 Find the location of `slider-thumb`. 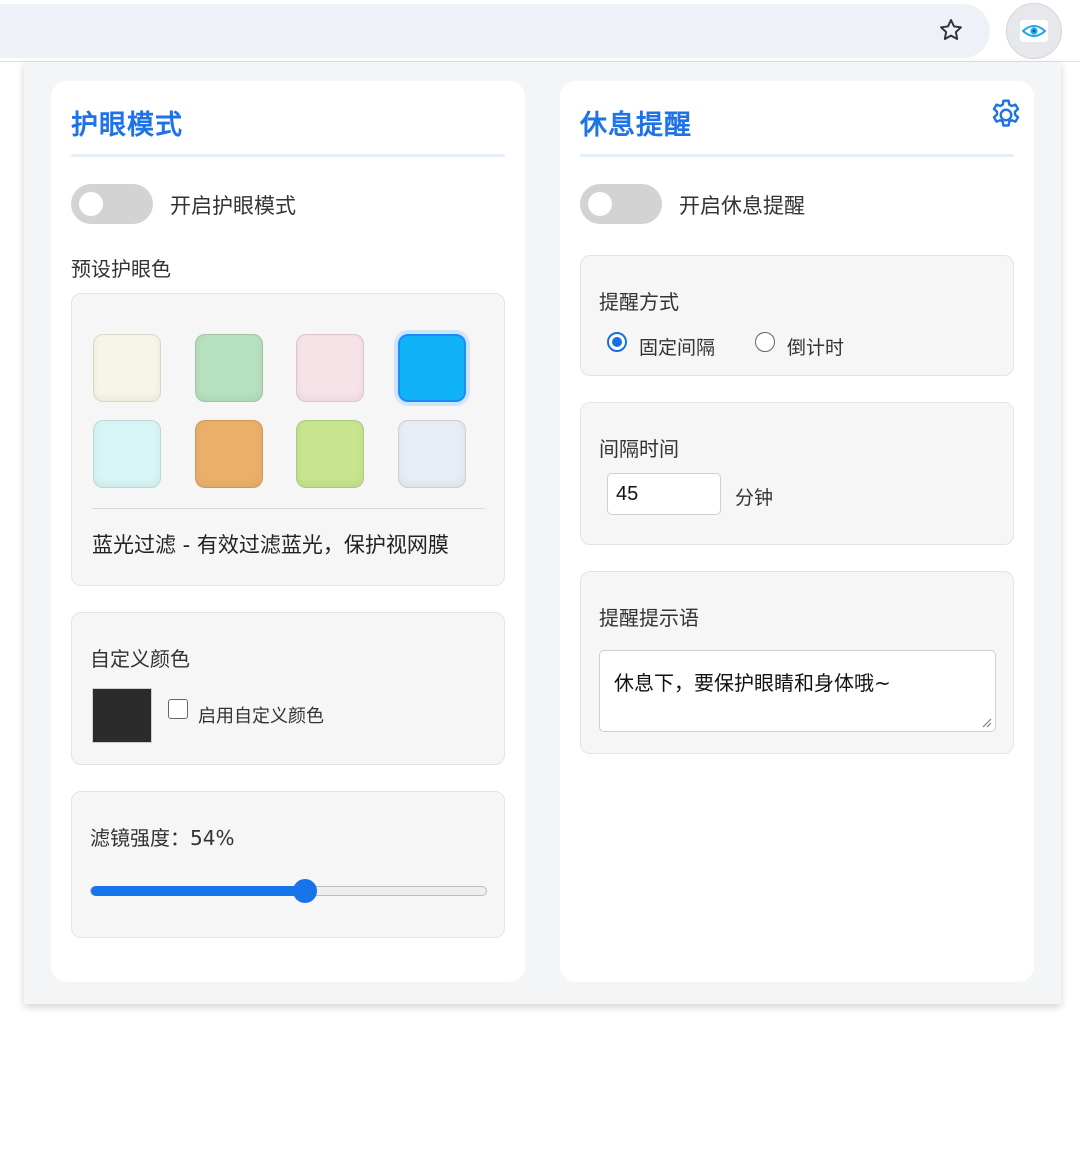

slider-thumb is located at coordinates (305, 891).